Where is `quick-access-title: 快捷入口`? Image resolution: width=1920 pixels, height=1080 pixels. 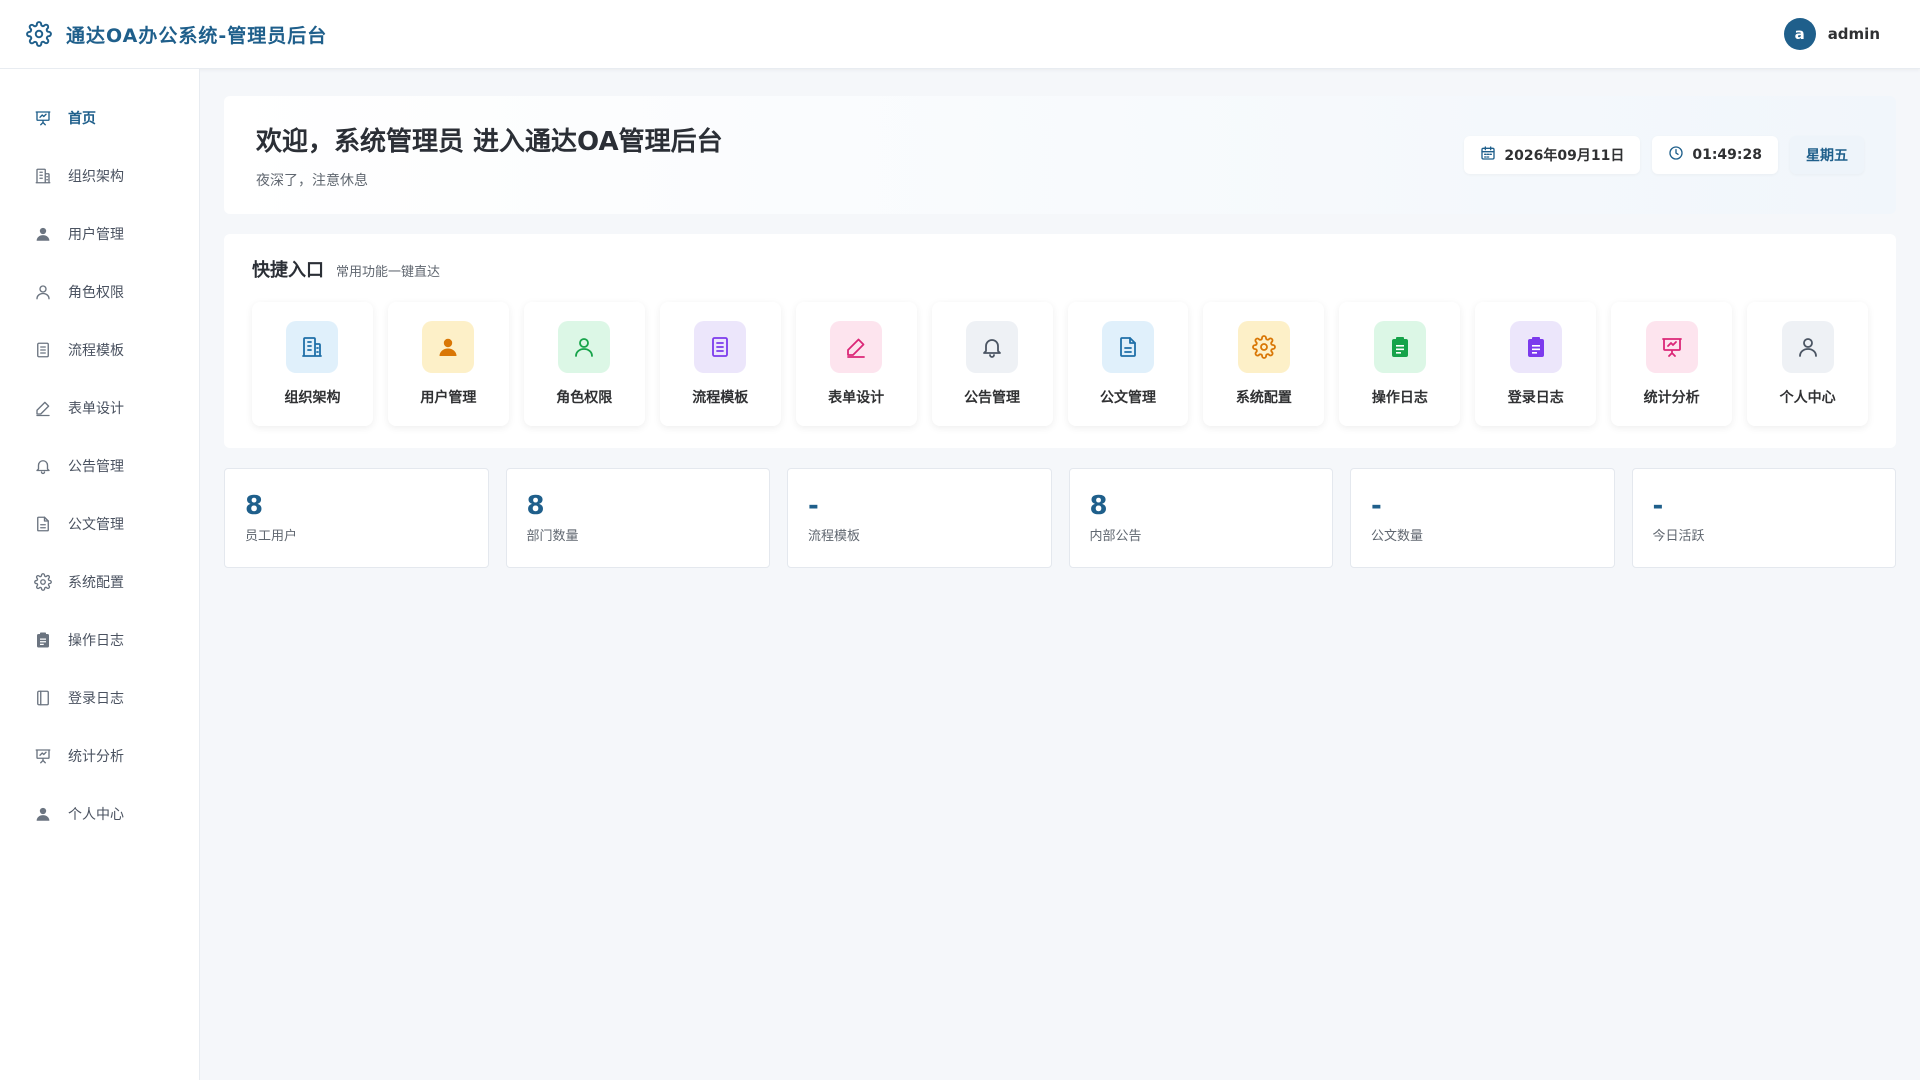
quick-access-title: 快捷入口 is located at coordinates (288, 270).